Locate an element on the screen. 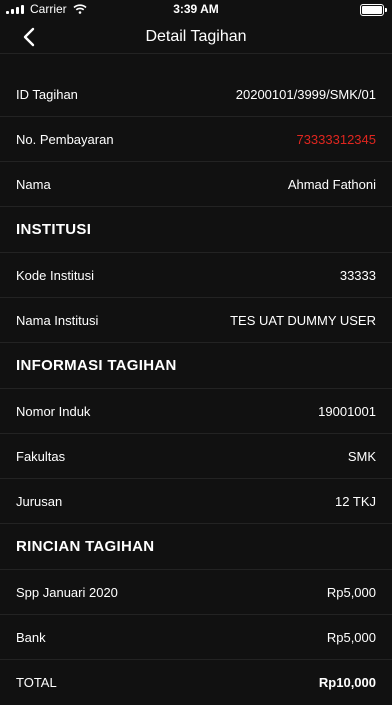  row-fakultas: Fakultas SMK is located at coordinates (196, 456).